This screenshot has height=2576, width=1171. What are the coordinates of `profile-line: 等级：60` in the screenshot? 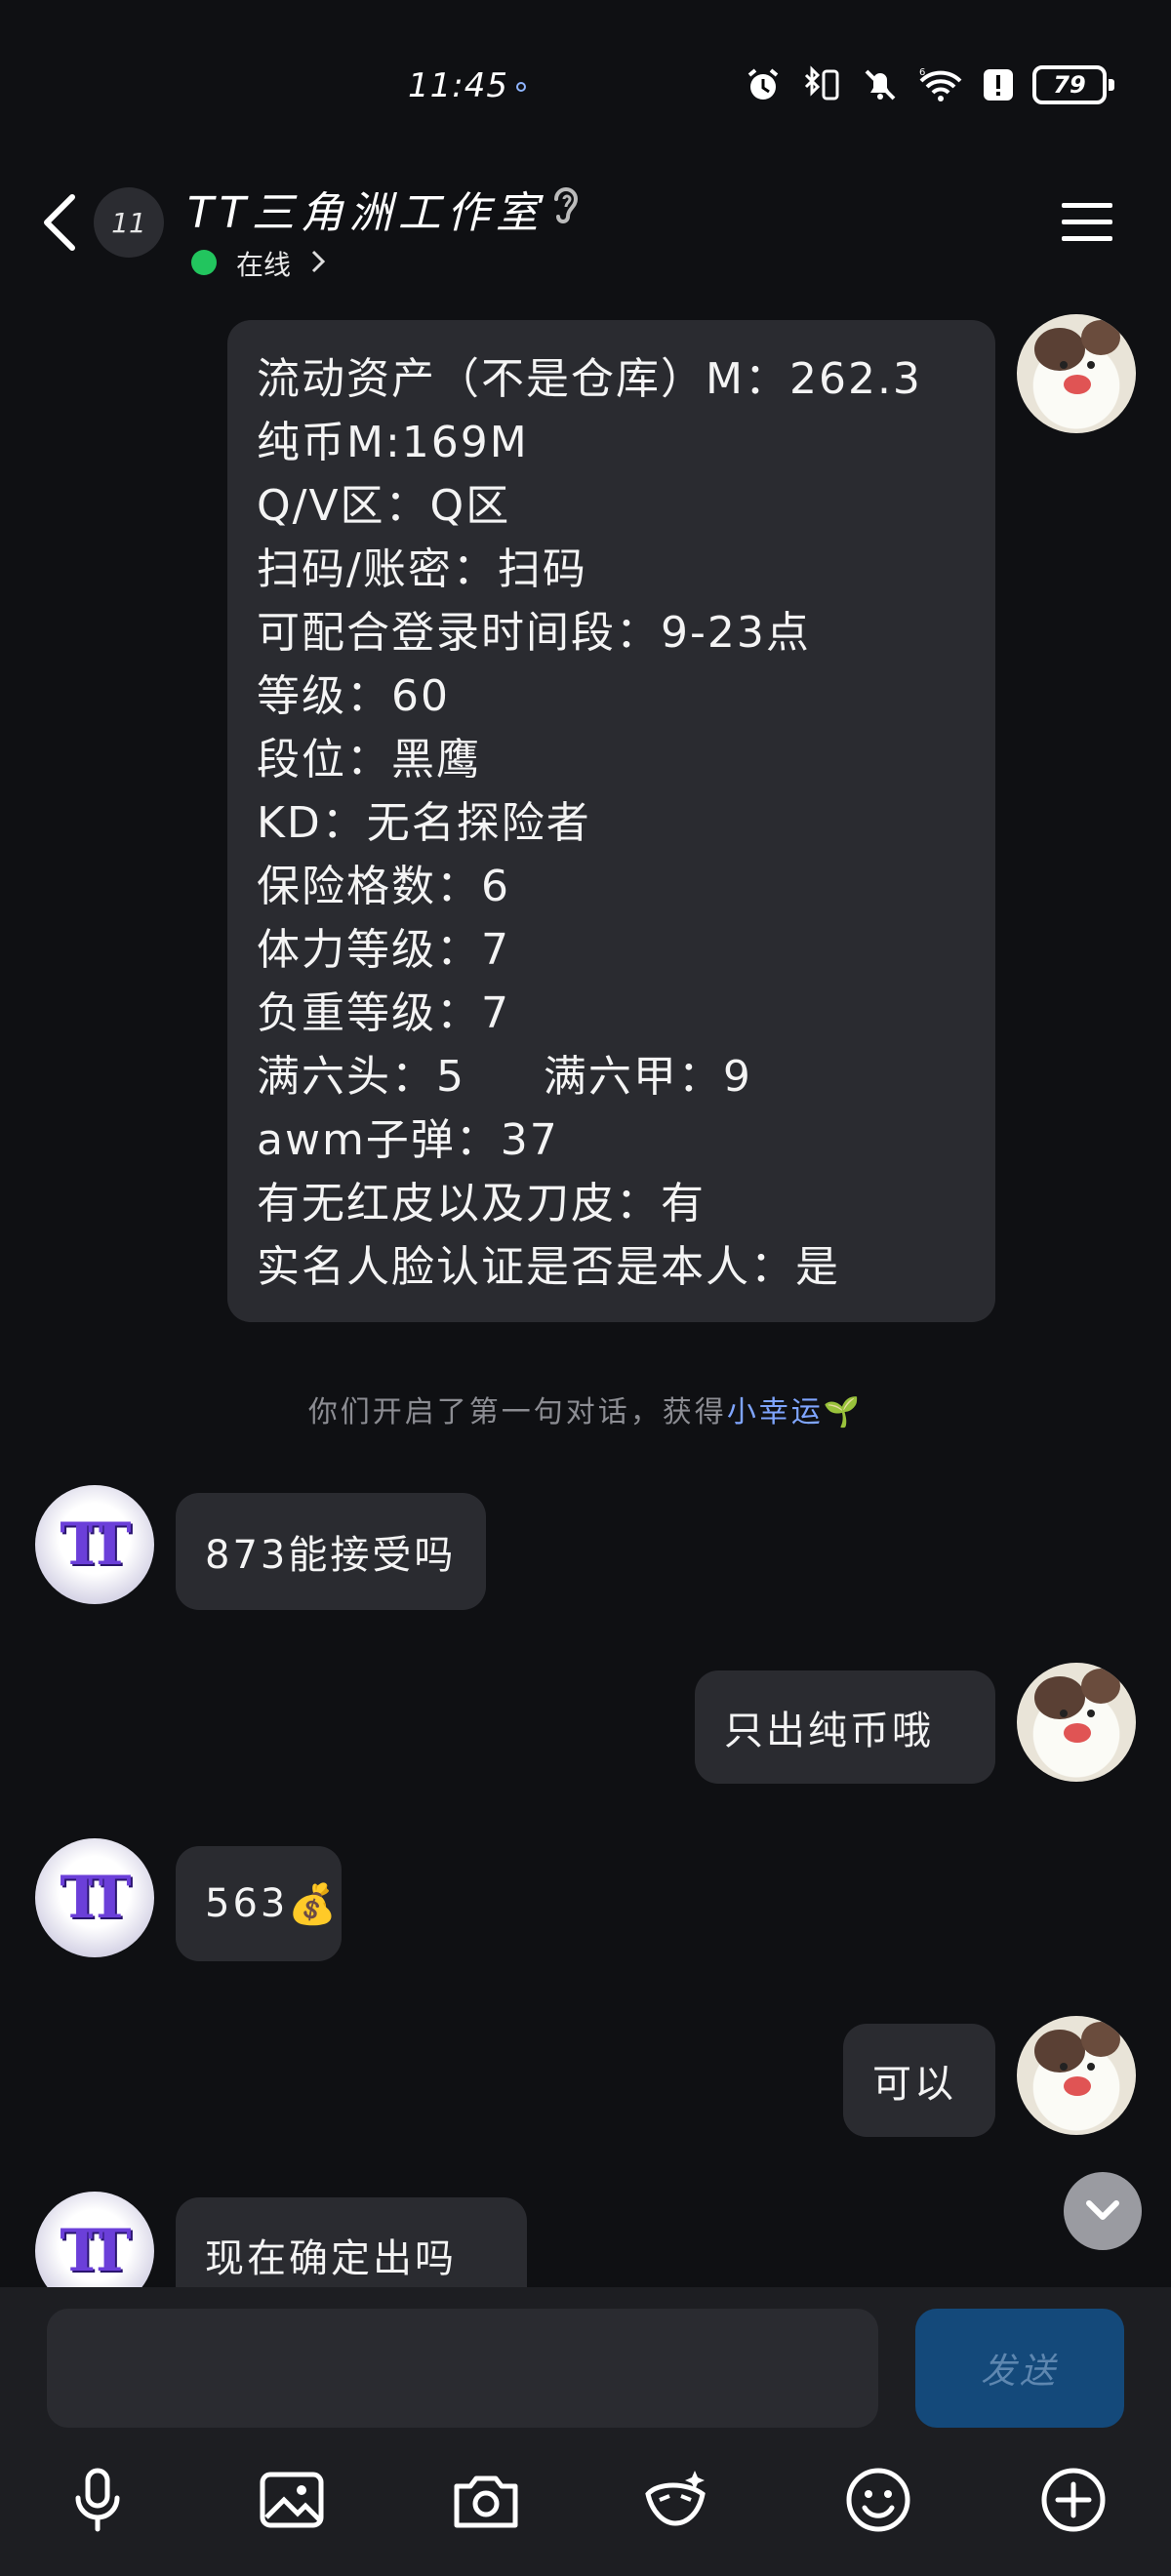 It's located at (353, 696).